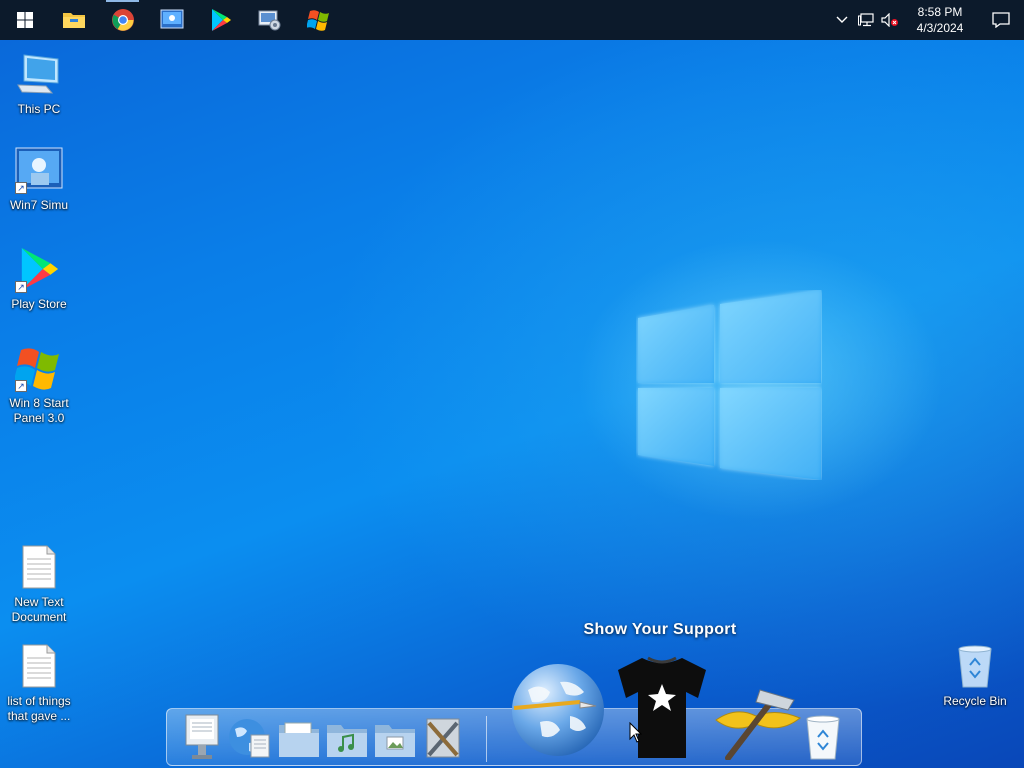 The width and height of the screenshot is (1024, 768). I want to click on network-icon, so click(866, 20).